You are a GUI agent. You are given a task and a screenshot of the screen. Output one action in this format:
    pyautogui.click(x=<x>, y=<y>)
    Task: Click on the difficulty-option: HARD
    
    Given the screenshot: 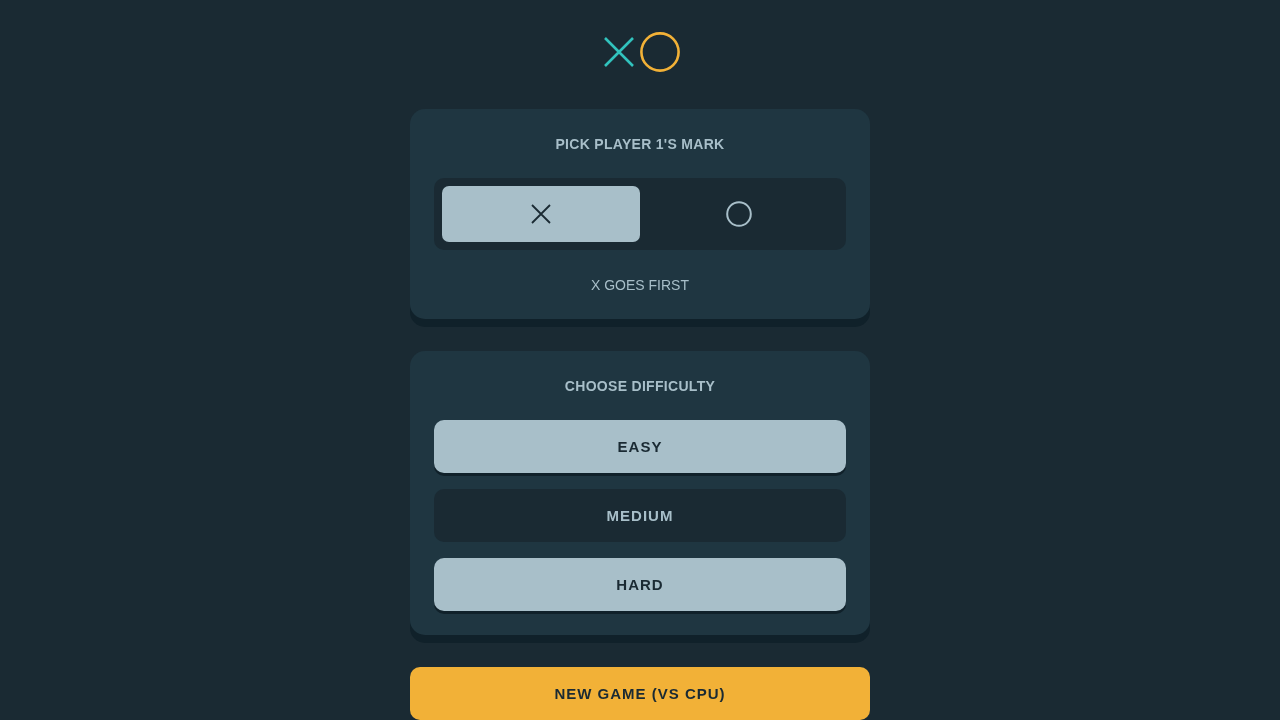 What is the action you would take?
    pyautogui.click(x=640, y=584)
    